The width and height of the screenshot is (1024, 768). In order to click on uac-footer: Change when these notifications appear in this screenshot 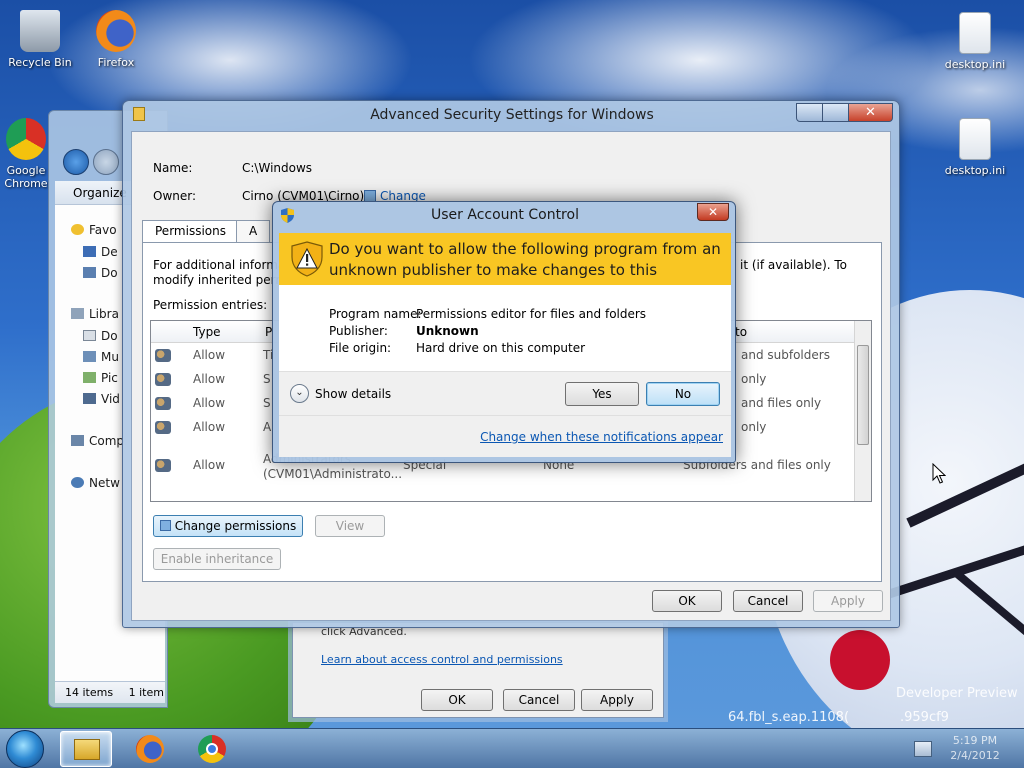, I will do `click(505, 436)`.